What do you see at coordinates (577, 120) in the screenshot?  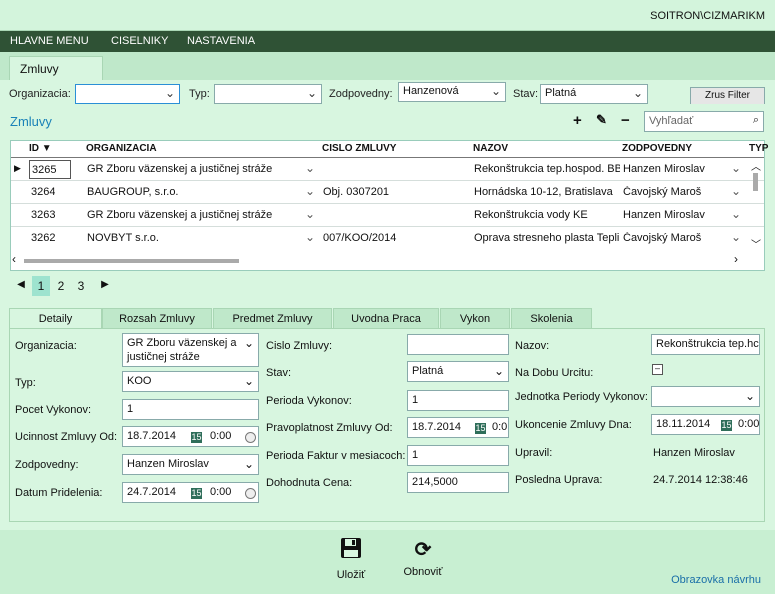 I see `add-icon: +` at bounding box center [577, 120].